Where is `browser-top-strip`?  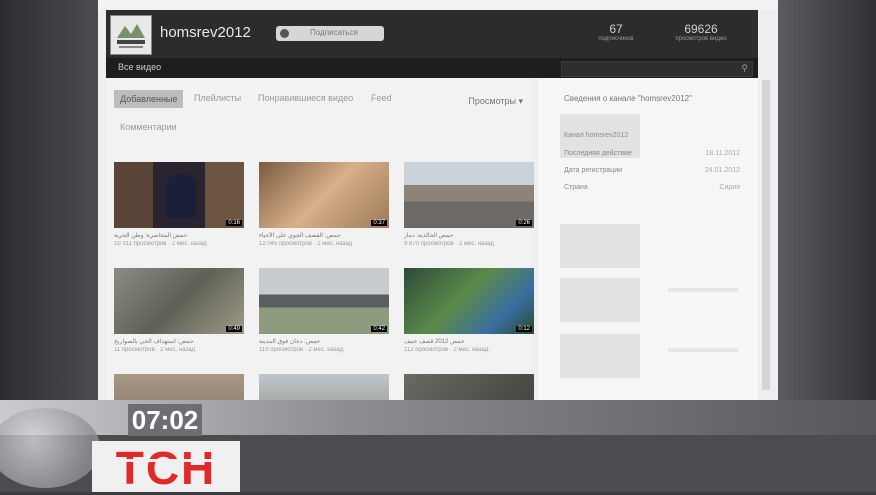
browser-top-strip is located at coordinates (438, 5).